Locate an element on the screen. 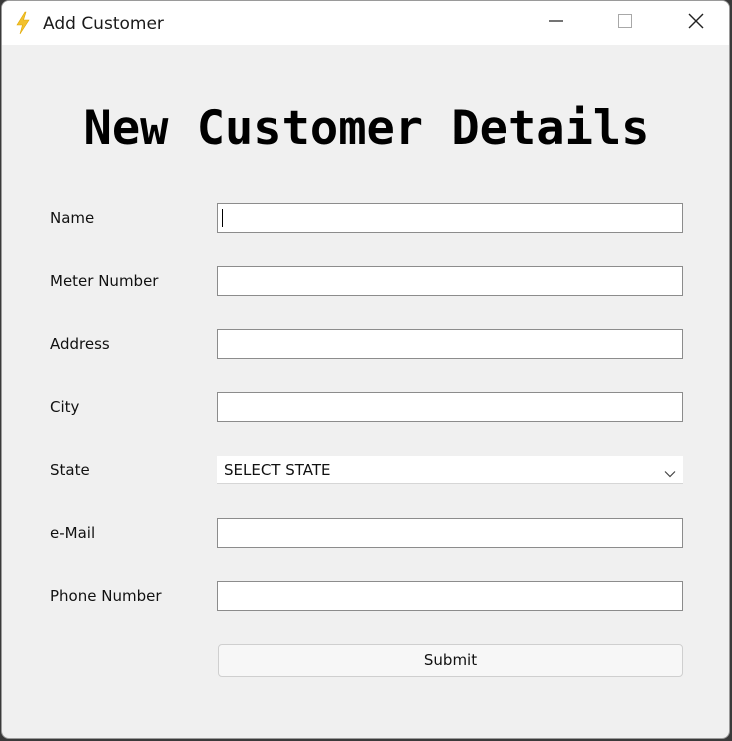 The image size is (732, 741). window-title: Add Customer is located at coordinates (103, 24).